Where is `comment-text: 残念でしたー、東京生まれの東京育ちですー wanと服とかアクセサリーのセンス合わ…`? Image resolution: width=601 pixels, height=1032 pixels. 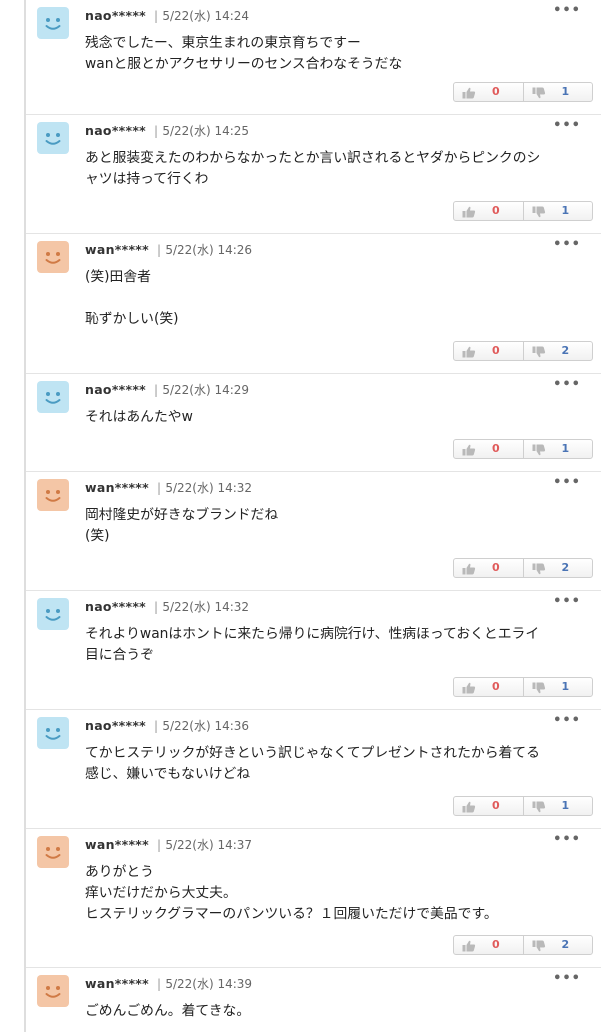 comment-text: 残念でしたー、東京生まれの東京育ちですー wanと服とかアクセサリーのセンス合わ… is located at coordinates (244, 53).